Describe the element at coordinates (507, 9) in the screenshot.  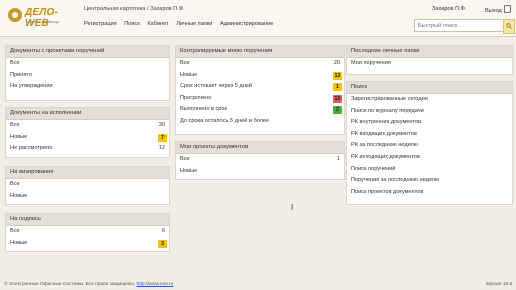
I see `exit-icon` at that location.